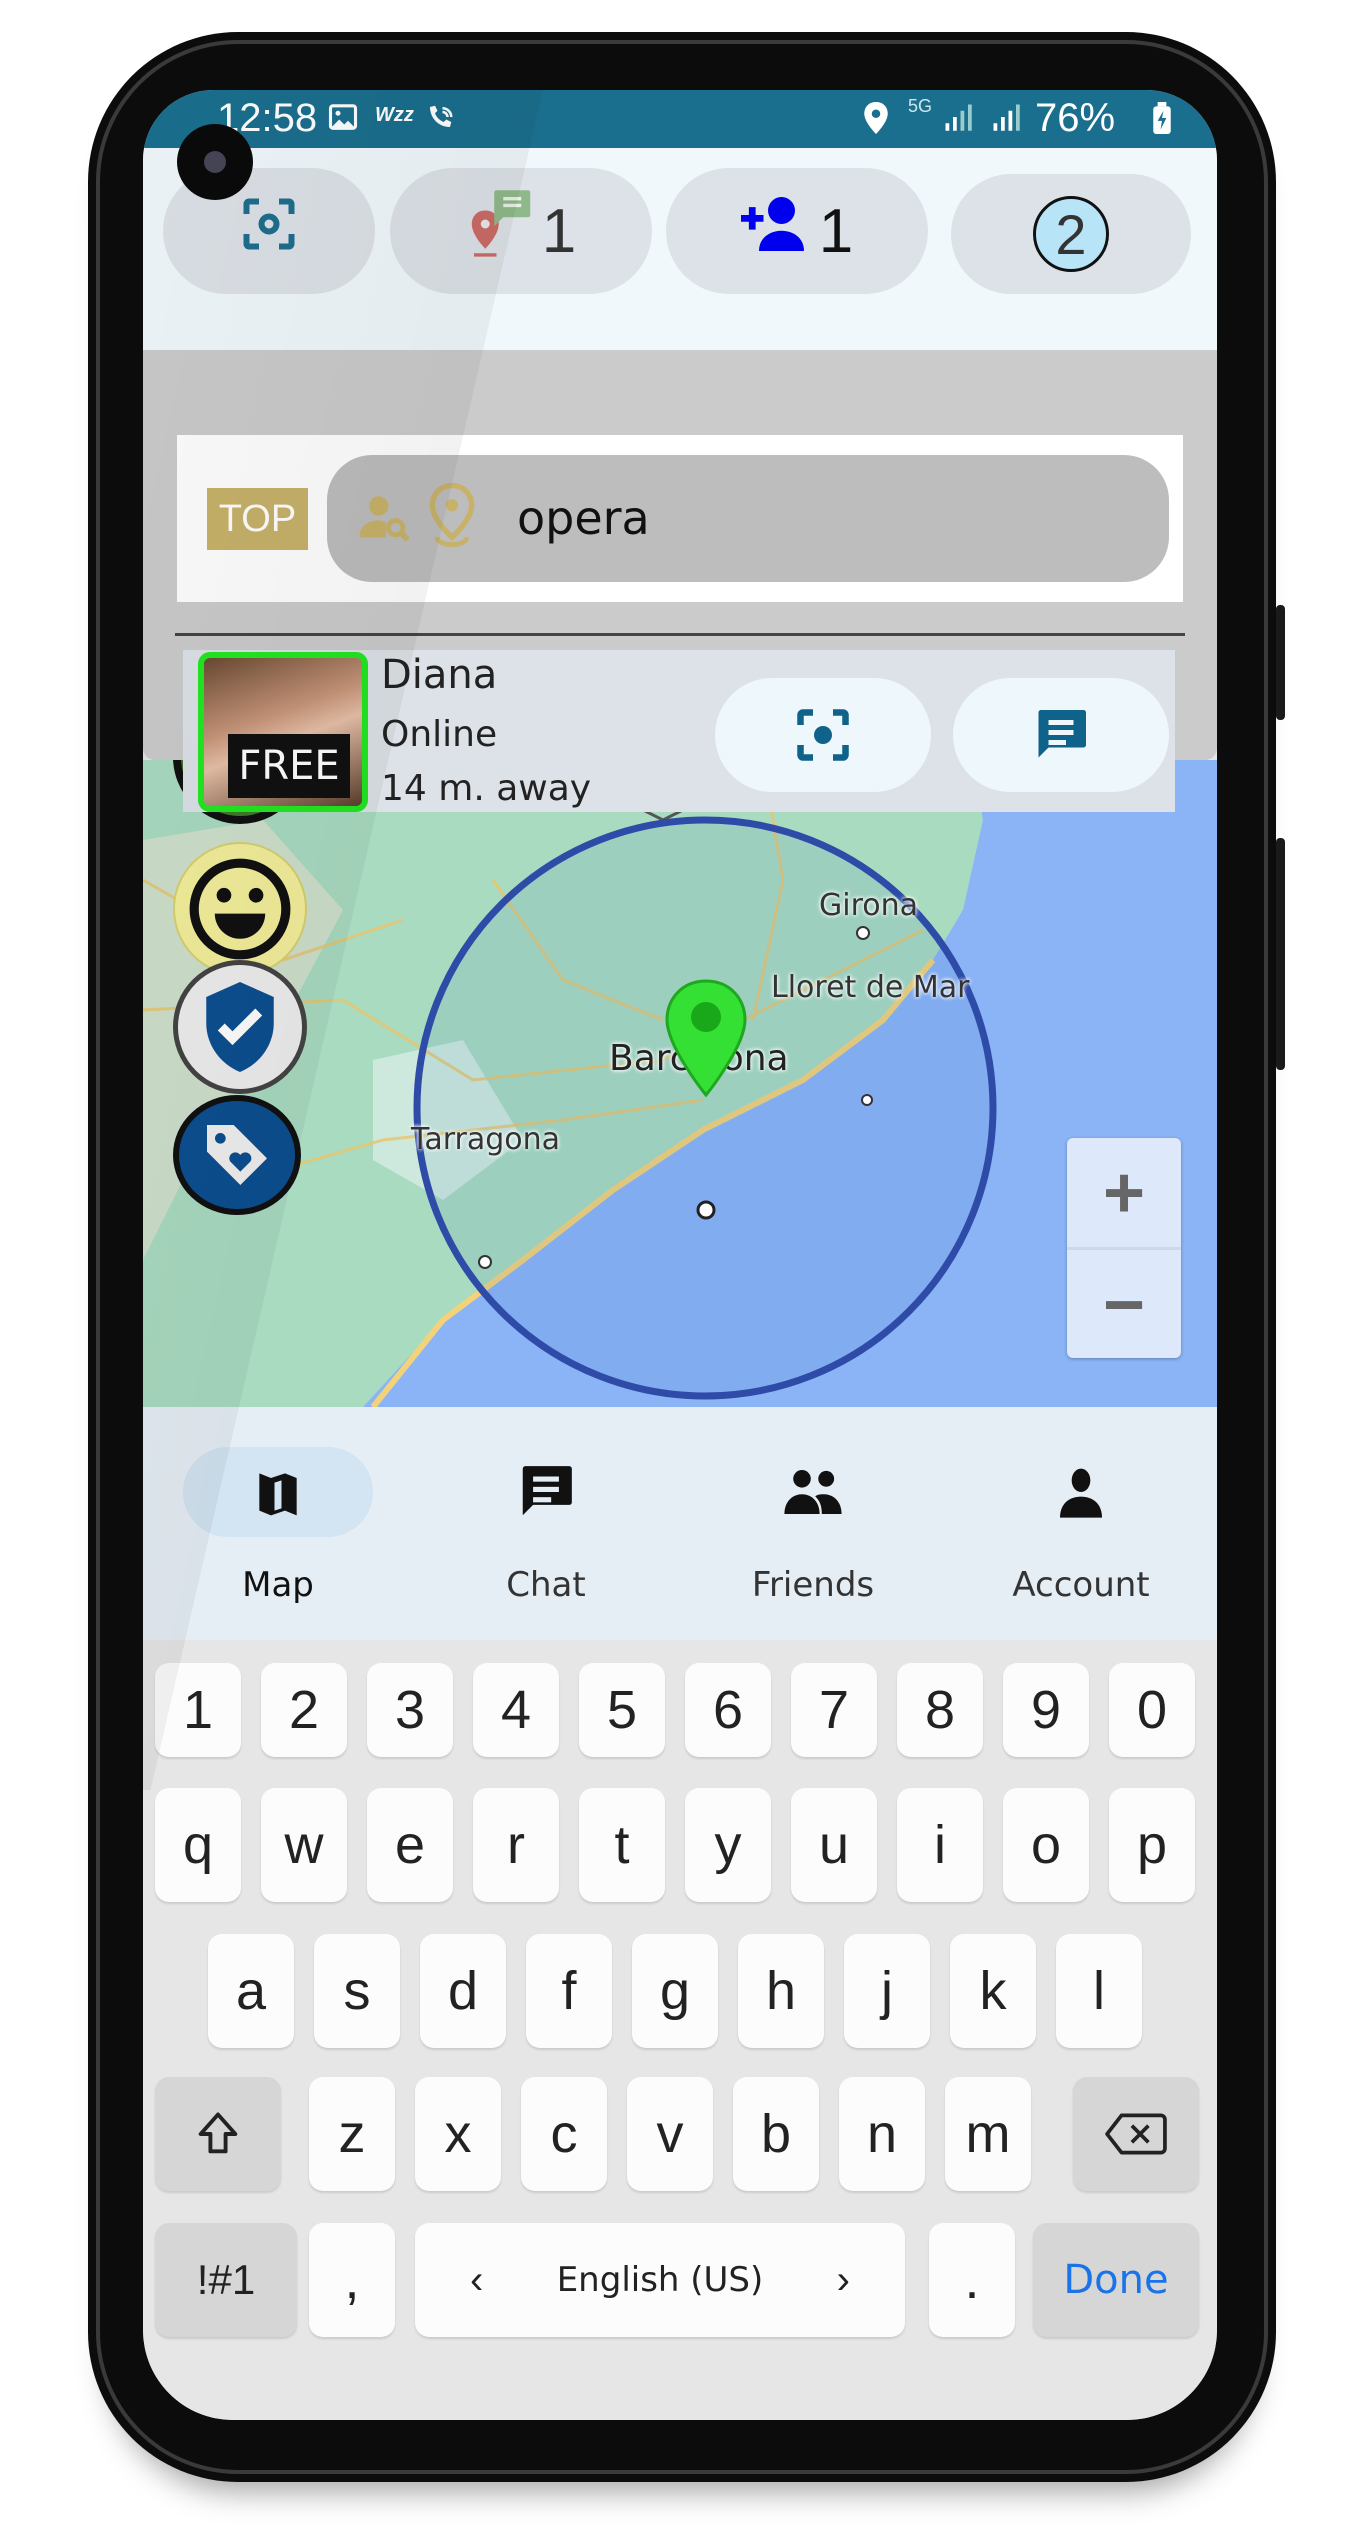 This screenshot has height=2534, width=1370. What do you see at coordinates (920, 106) in the screenshot?
I see `5g-icon: 5G` at bounding box center [920, 106].